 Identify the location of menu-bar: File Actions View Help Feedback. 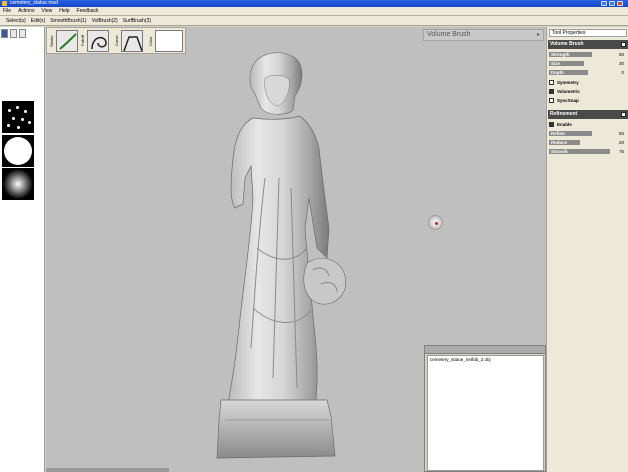
(314, 11).